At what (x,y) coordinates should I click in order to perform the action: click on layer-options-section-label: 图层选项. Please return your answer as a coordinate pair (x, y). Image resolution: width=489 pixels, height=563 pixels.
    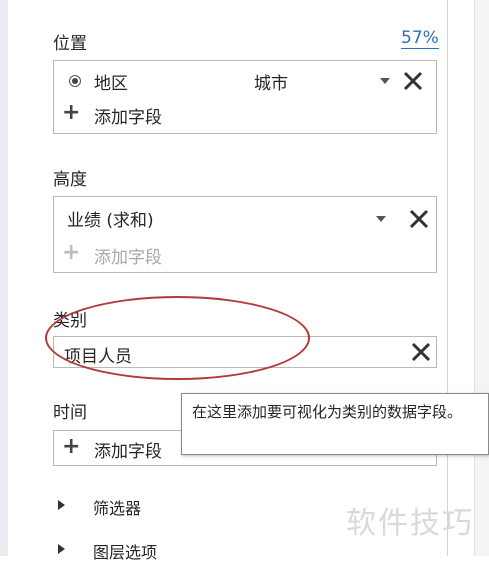
    Looking at the image, I should click on (125, 552).